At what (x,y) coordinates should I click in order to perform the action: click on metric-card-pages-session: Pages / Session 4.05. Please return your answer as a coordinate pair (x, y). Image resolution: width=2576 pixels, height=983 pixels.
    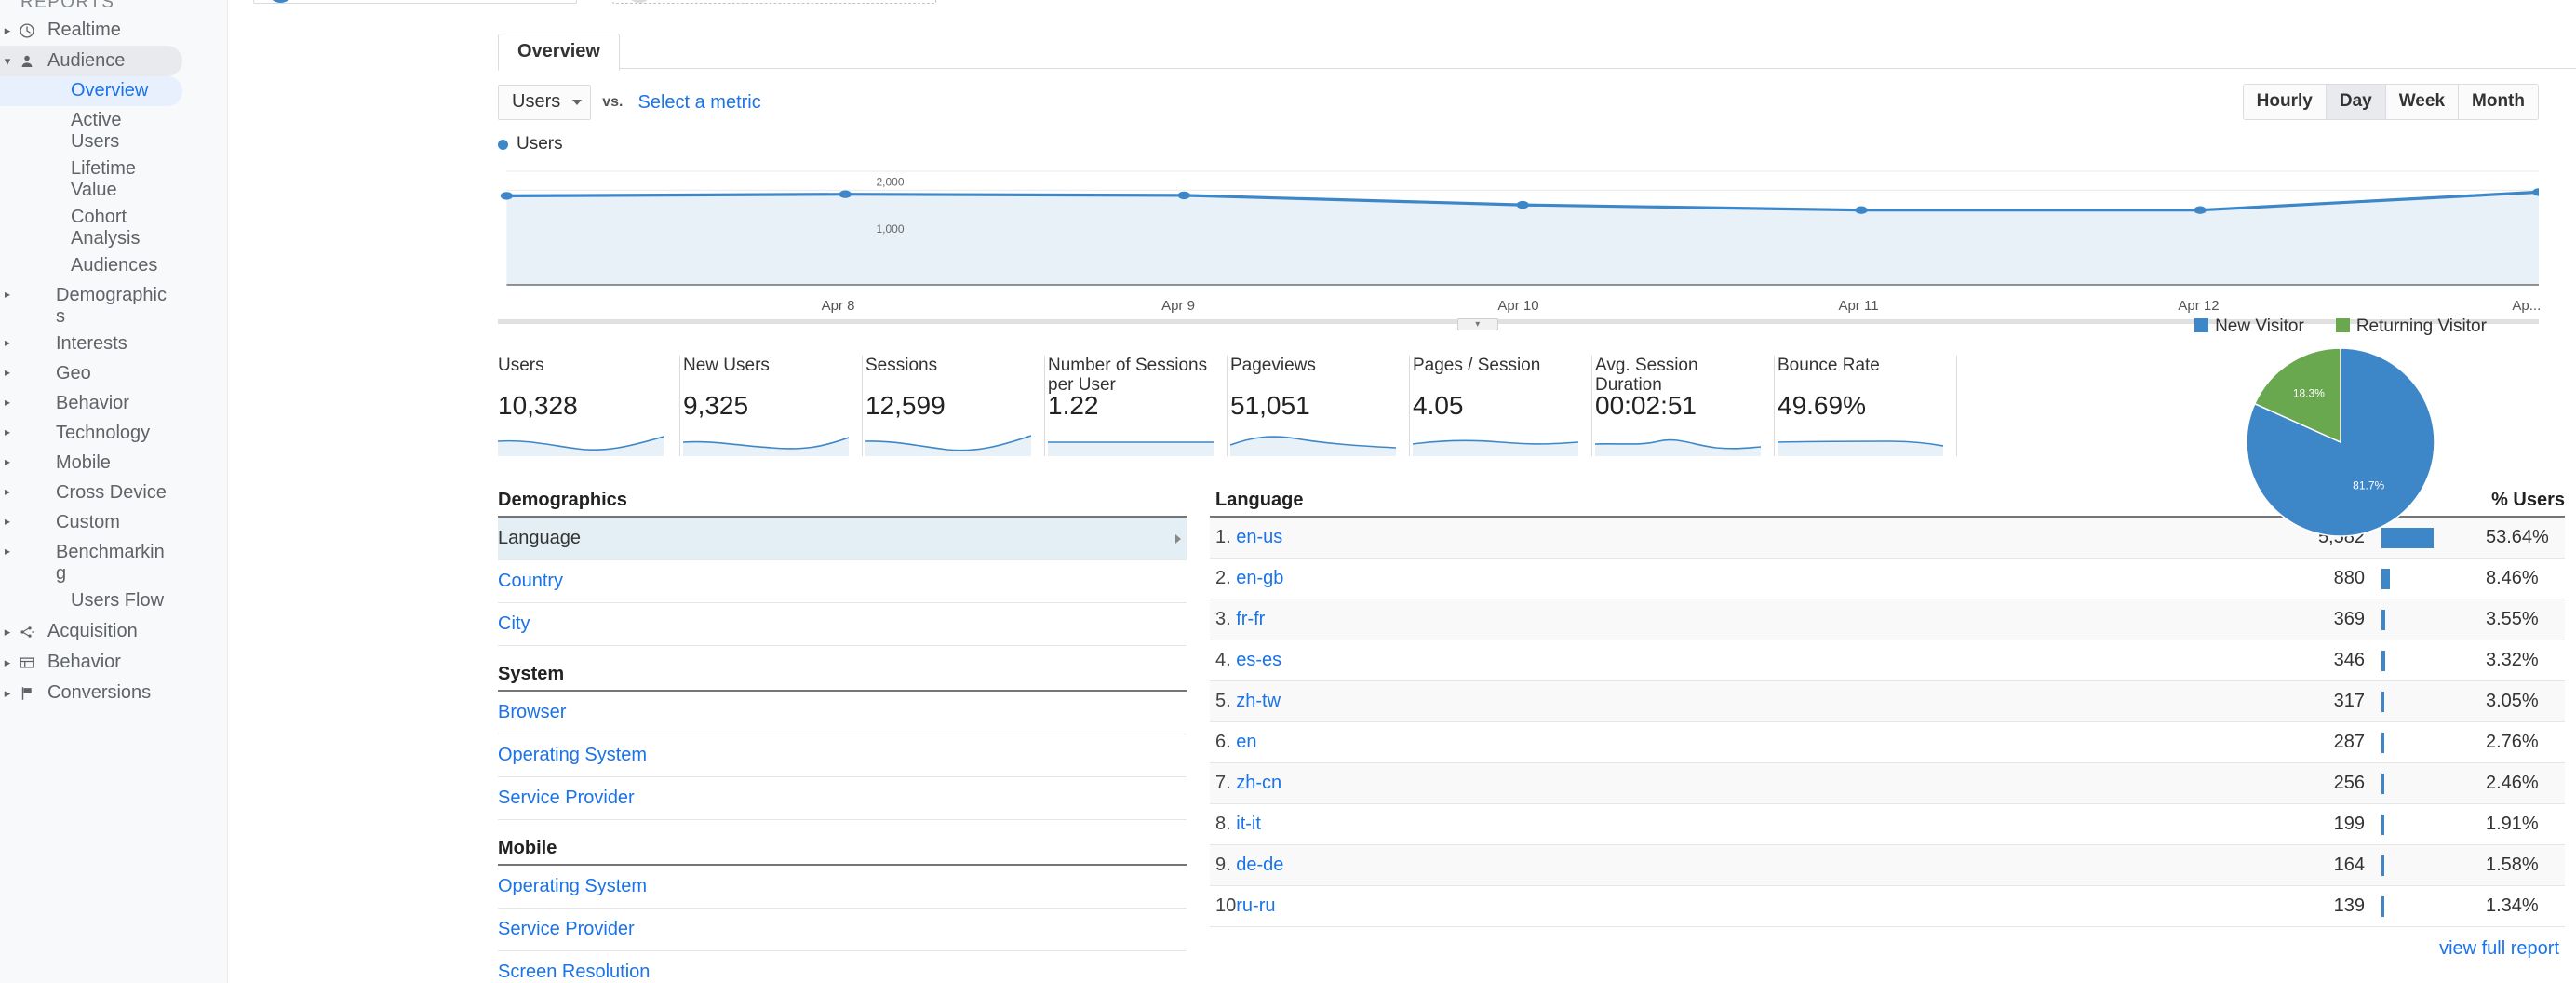
    Looking at the image, I should click on (1501, 406).